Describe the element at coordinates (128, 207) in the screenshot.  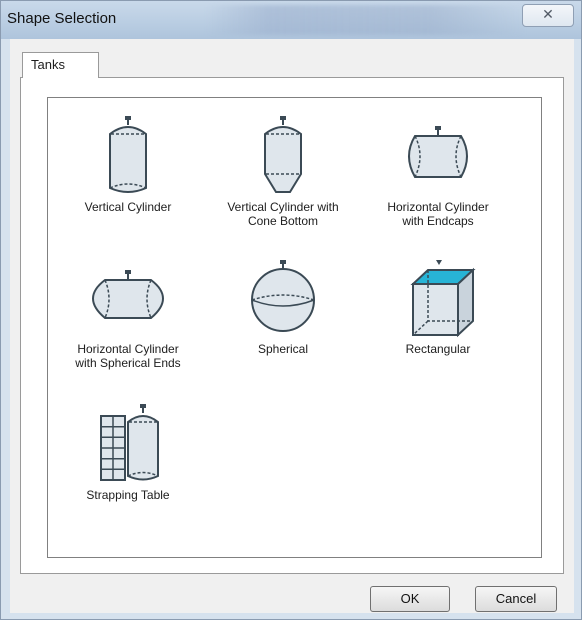
I see `shape-label: Vertical Cylinder` at that location.